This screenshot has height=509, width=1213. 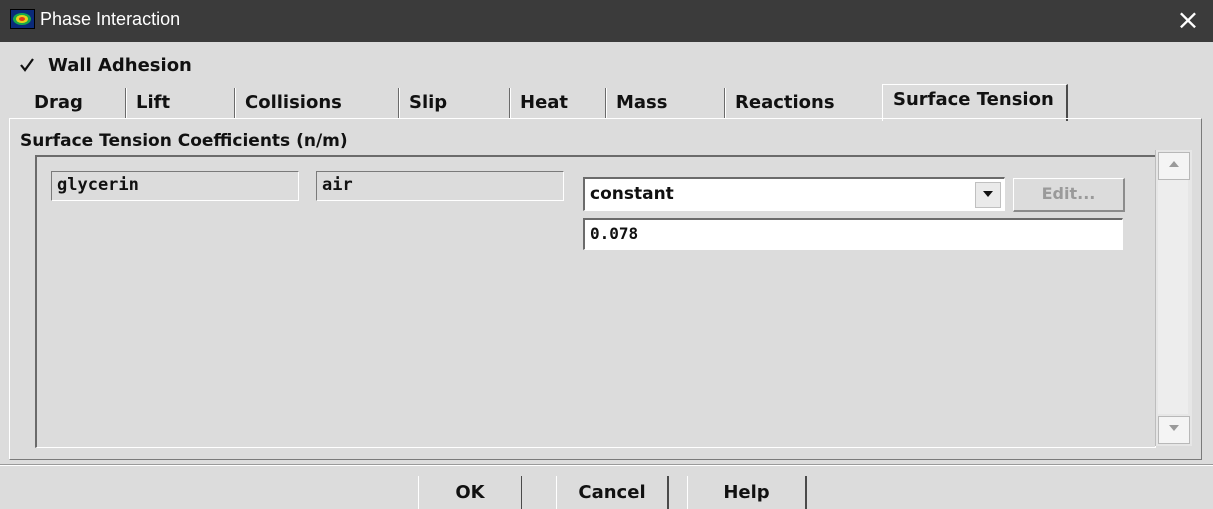 I want to click on tab-lift: Lift, so click(x=147, y=103).